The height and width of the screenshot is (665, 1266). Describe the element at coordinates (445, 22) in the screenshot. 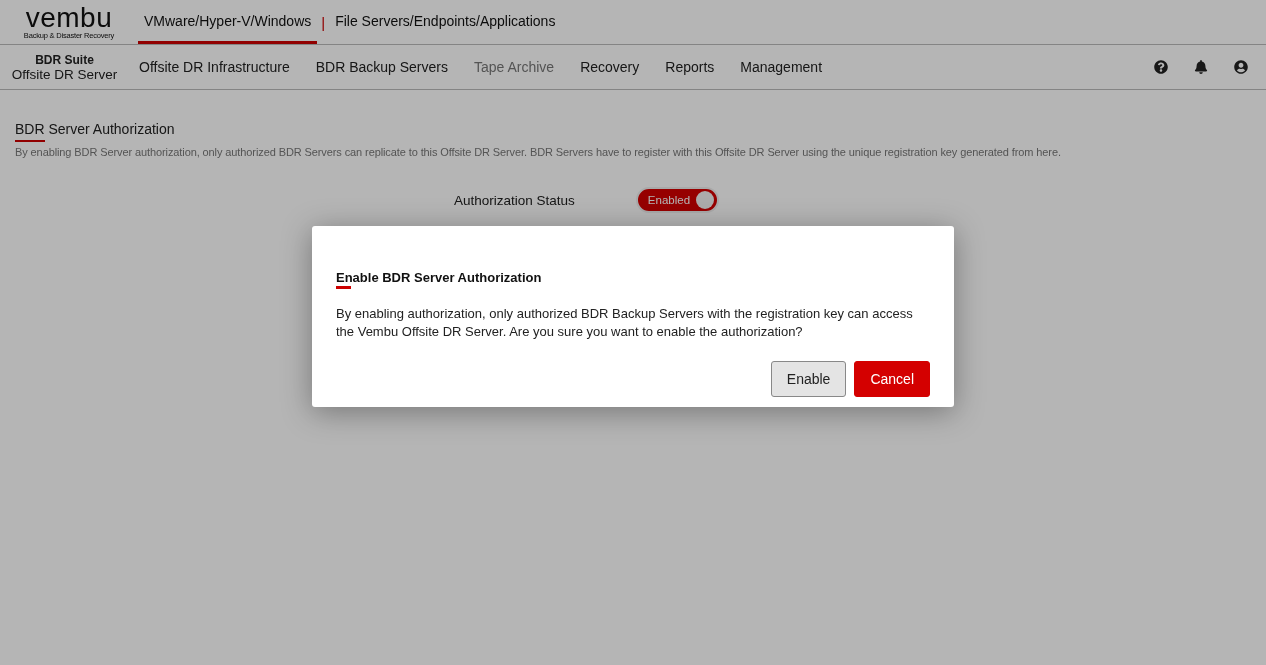

I see `product-tab: File Servers/Endpoints/Applications` at that location.